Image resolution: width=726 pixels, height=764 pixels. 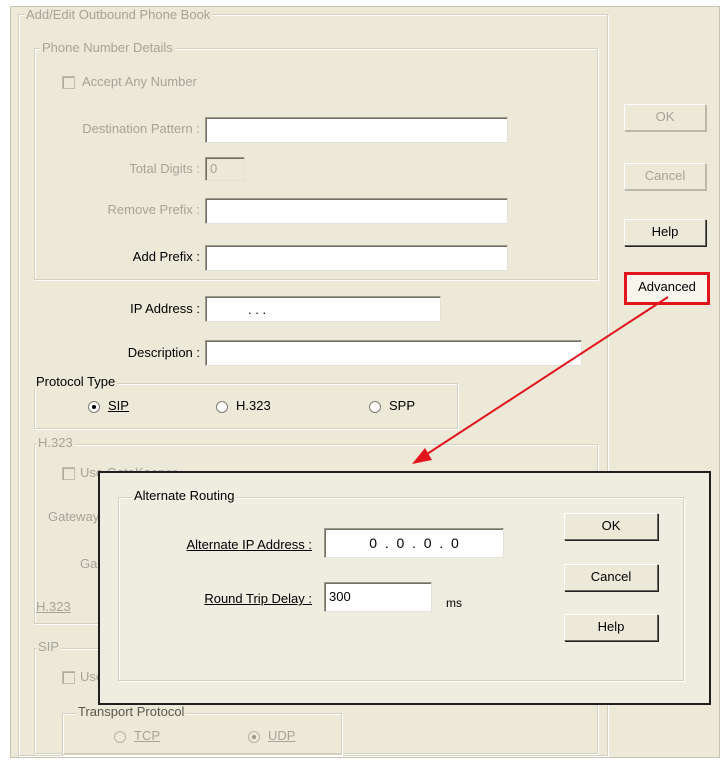 I want to click on annotation-arrow, so click(x=540, y=380).